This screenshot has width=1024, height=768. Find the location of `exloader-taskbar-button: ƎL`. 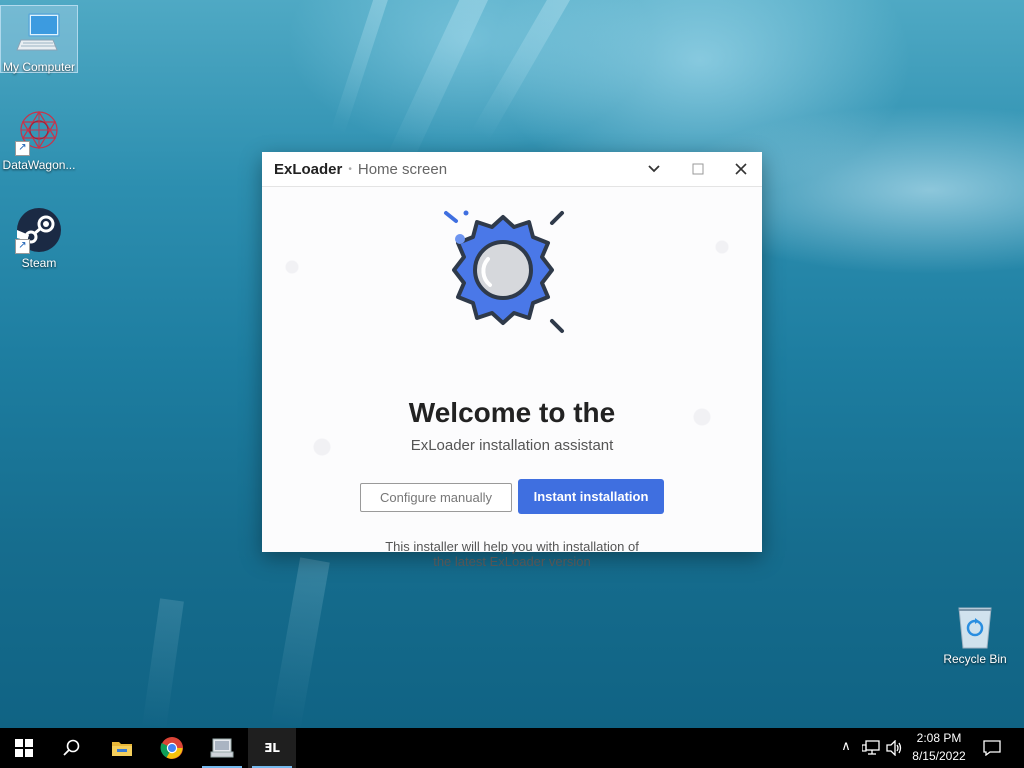

exloader-taskbar-button: ƎL is located at coordinates (272, 748).